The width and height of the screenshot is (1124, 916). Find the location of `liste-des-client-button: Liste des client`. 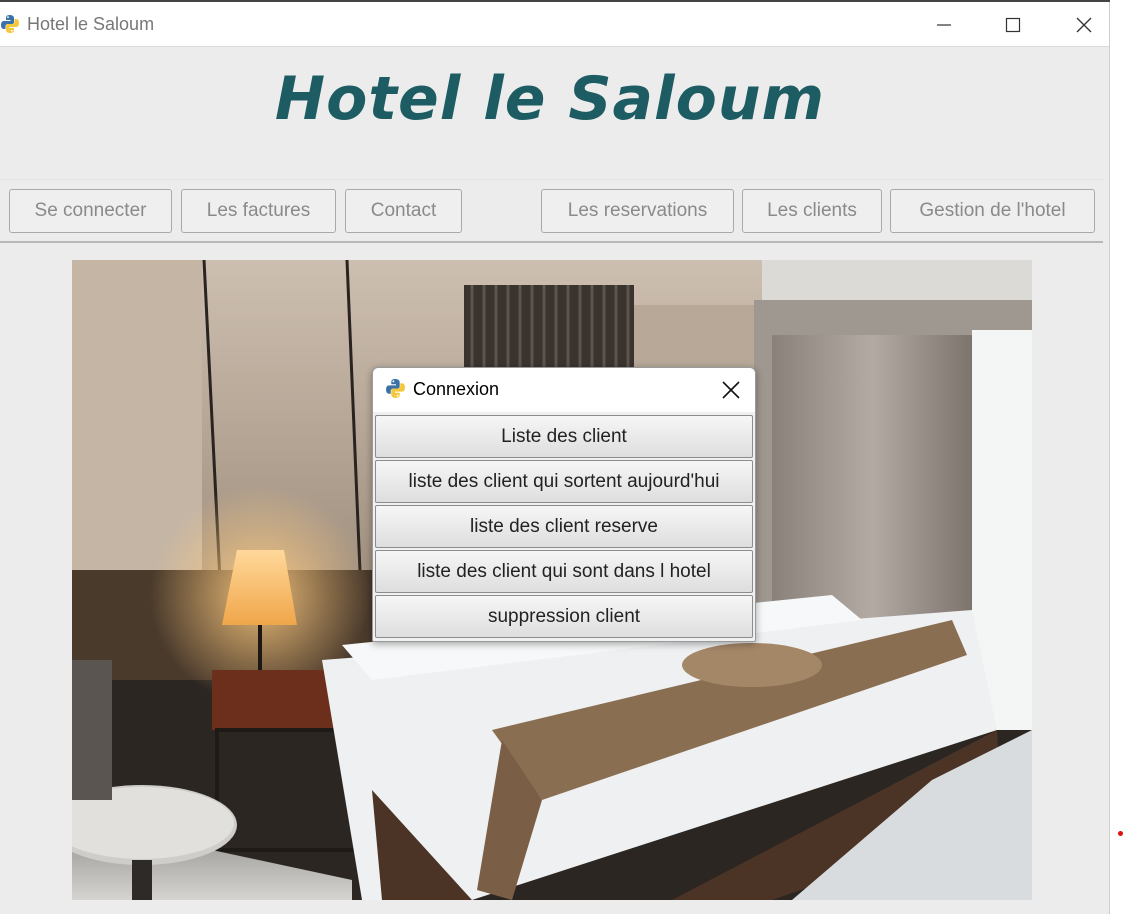

liste-des-client-button: Liste des client is located at coordinates (564, 436).